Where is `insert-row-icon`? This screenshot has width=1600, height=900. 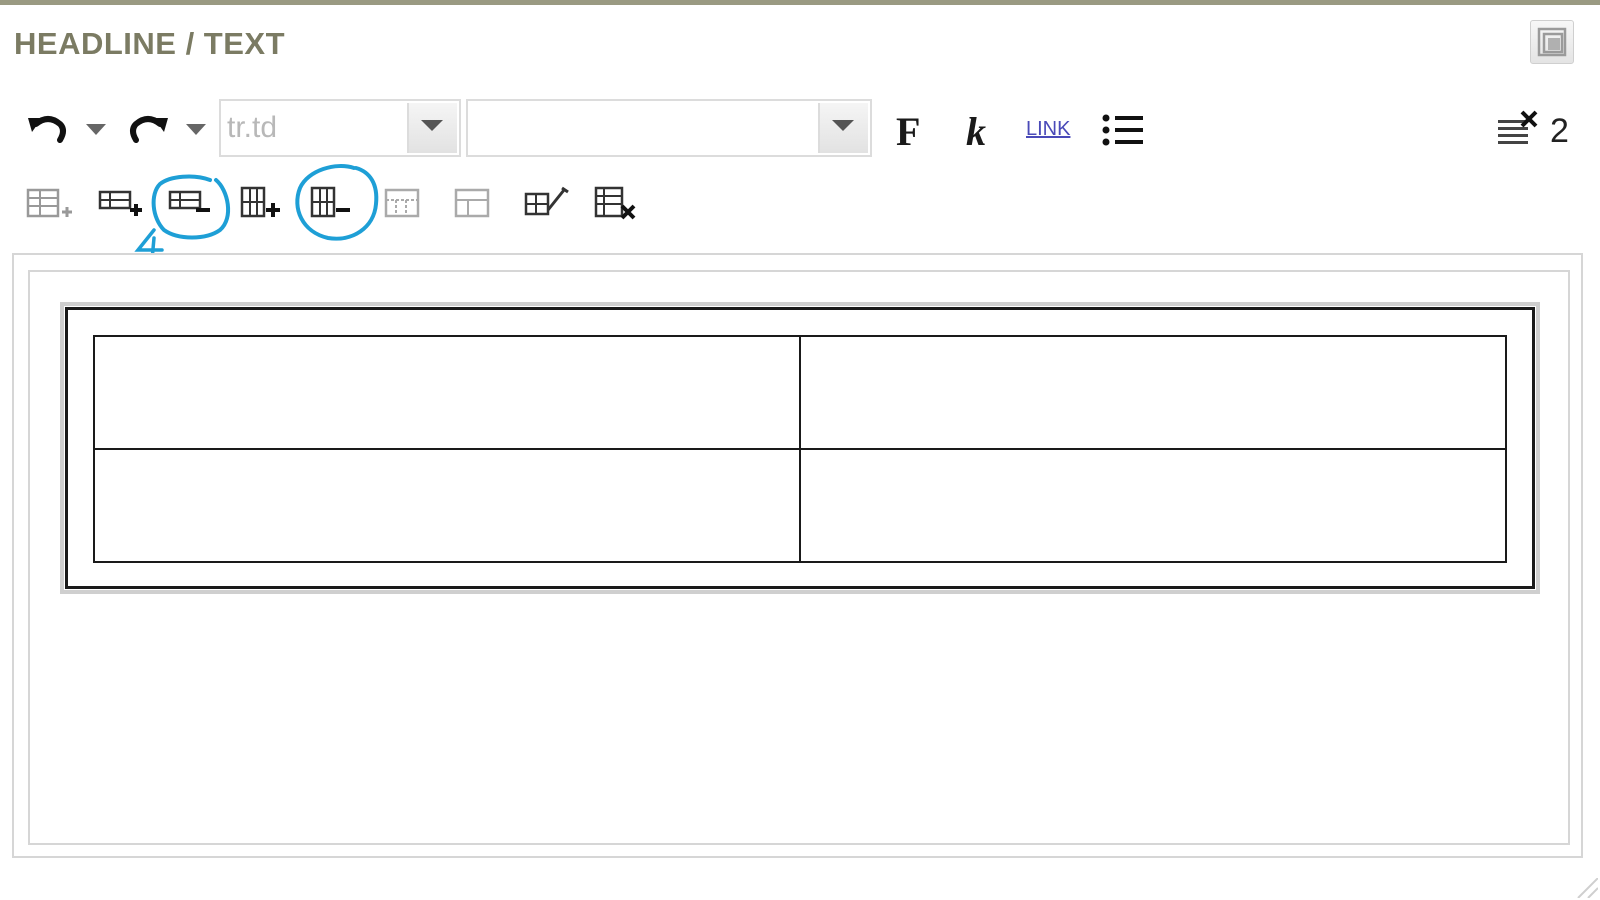 insert-row-icon is located at coordinates (121, 204).